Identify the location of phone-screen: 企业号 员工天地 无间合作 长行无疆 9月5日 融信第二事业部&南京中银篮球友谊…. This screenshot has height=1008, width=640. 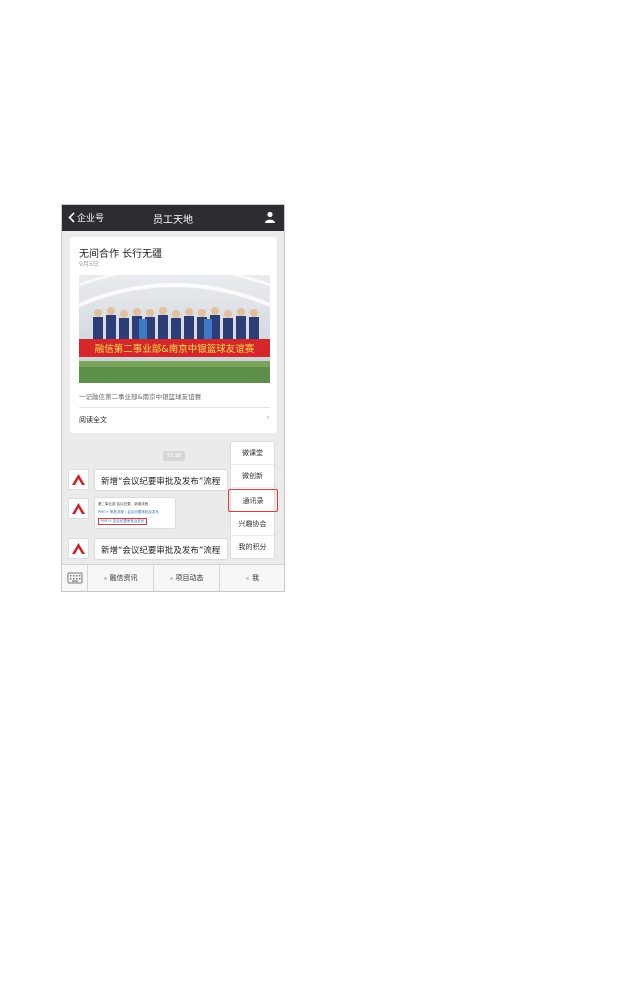
(173, 398).